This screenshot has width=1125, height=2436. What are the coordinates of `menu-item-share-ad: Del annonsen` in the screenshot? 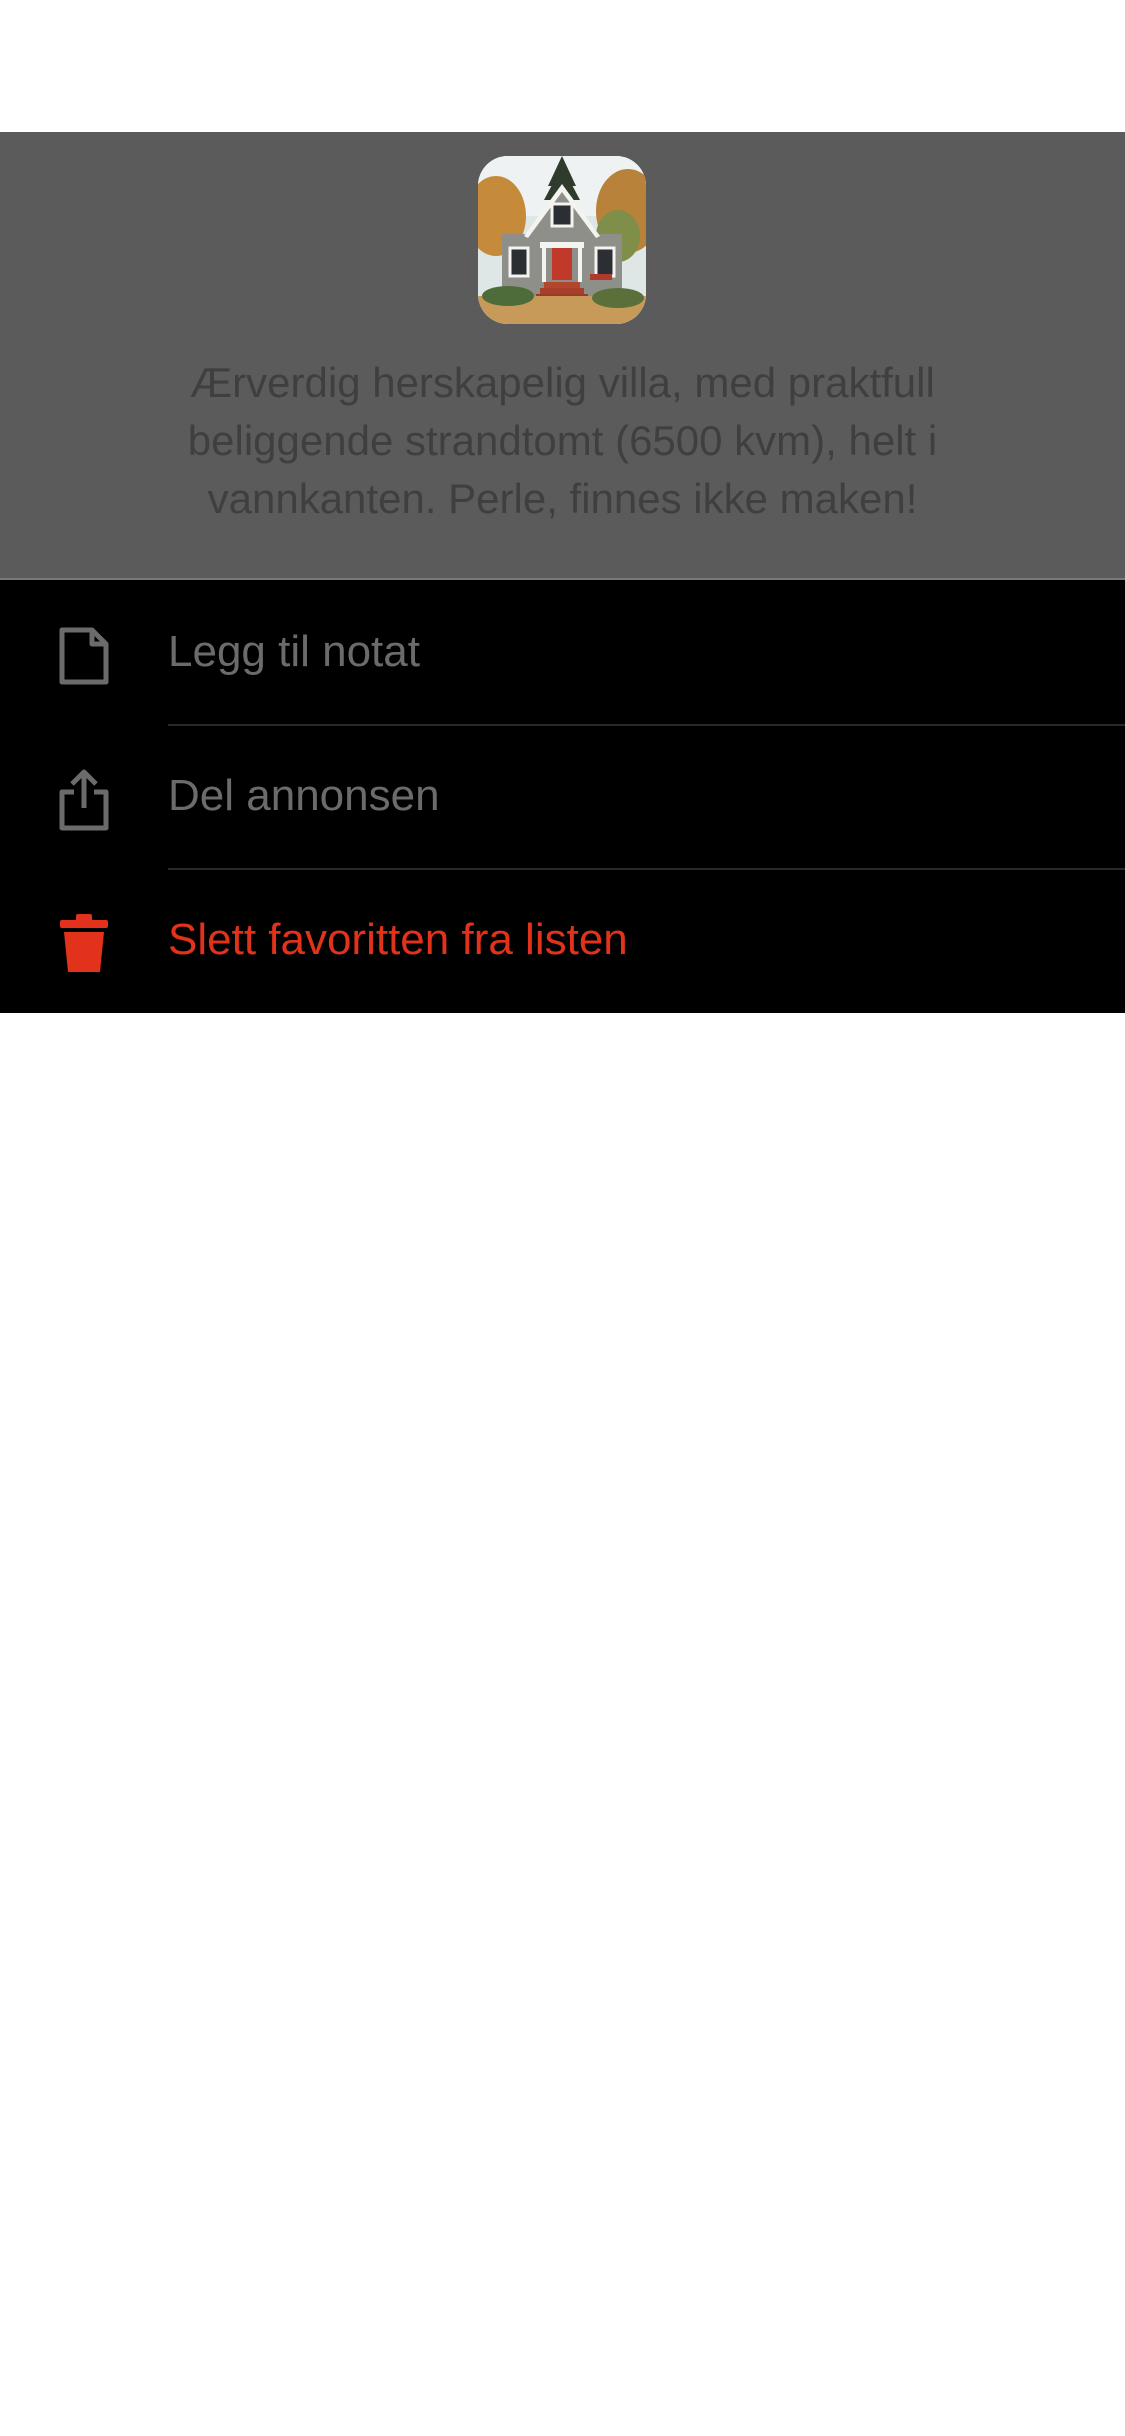 It's located at (562, 796).